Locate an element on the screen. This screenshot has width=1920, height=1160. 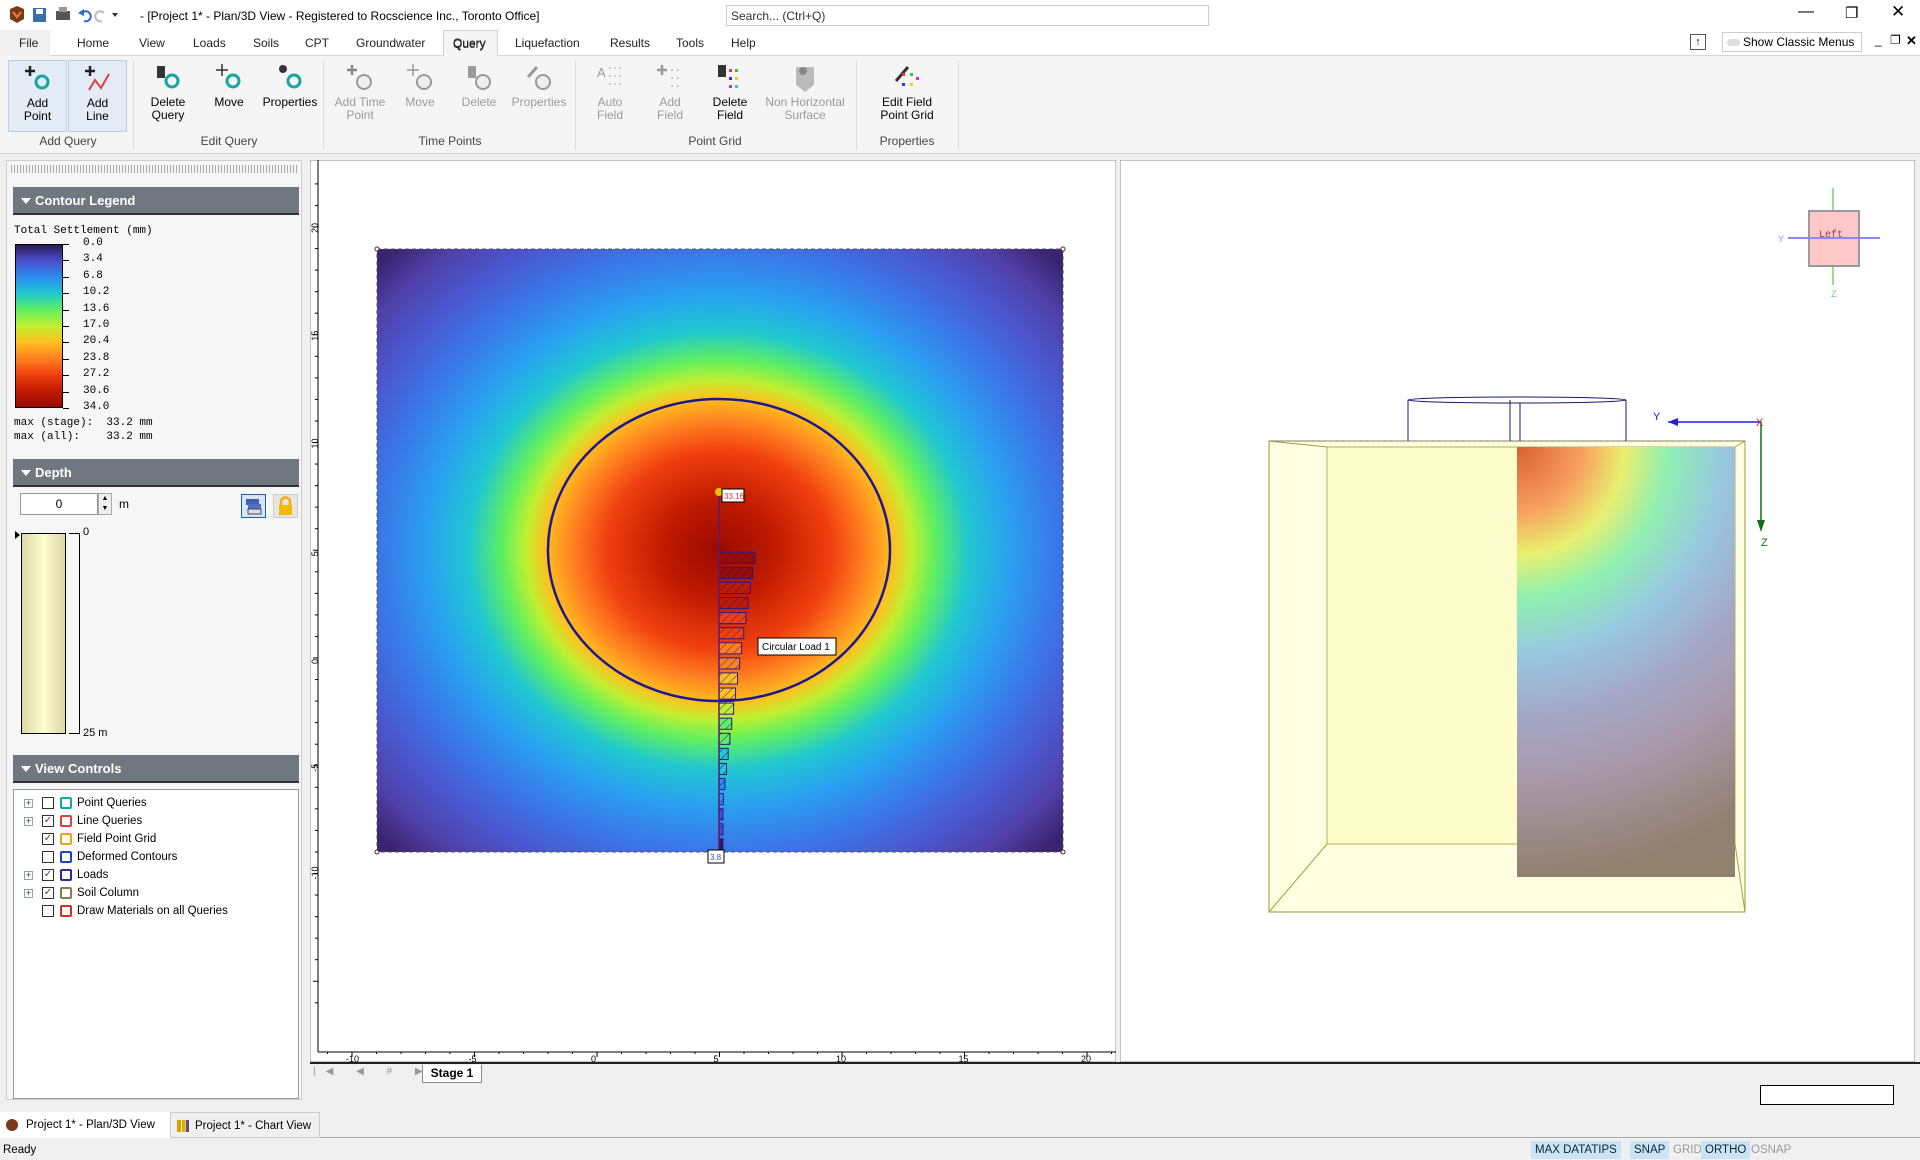
stage-bar: |◀ ◀ # ▶ ▶| Stage 1 is located at coordinates (1115, 1083).